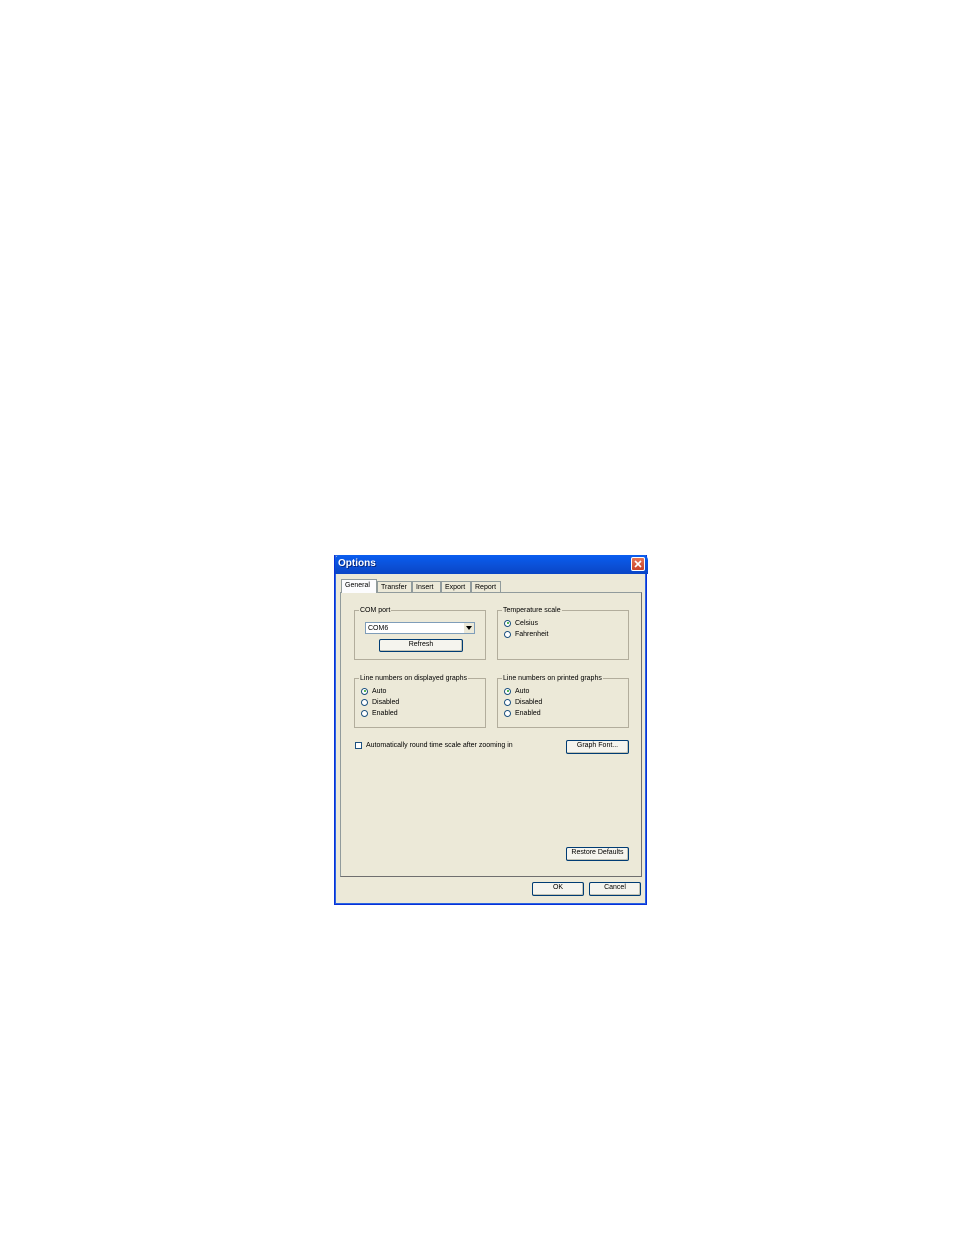 This screenshot has height=1235, width=954. I want to click on radio-label: Celsius, so click(526, 623).